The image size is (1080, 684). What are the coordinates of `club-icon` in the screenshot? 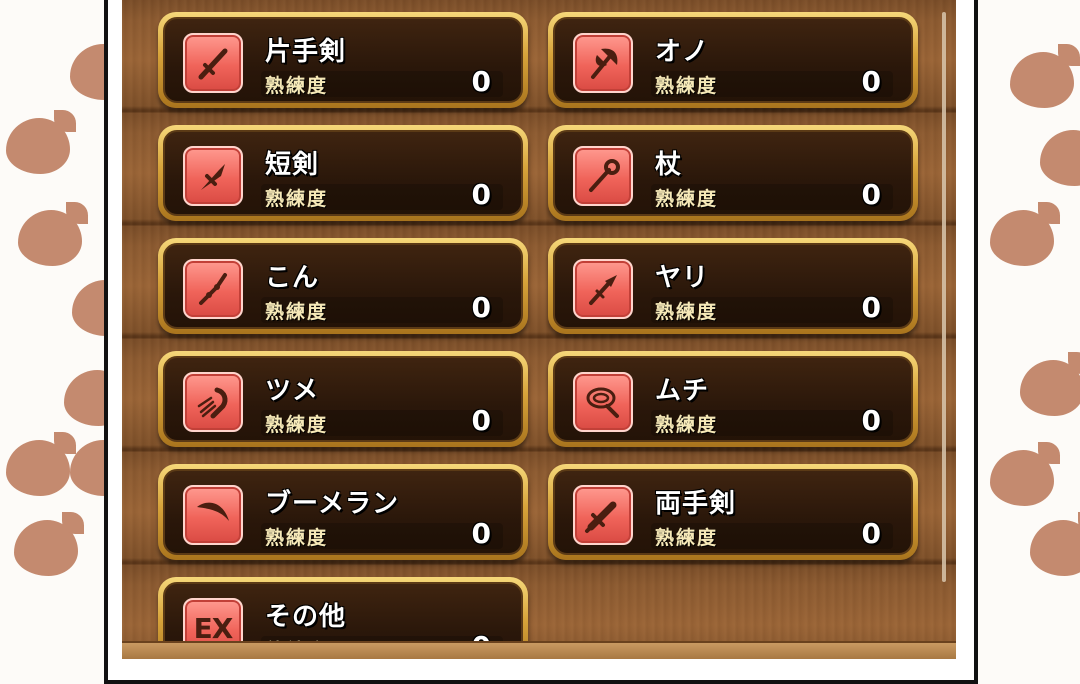 It's located at (213, 289).